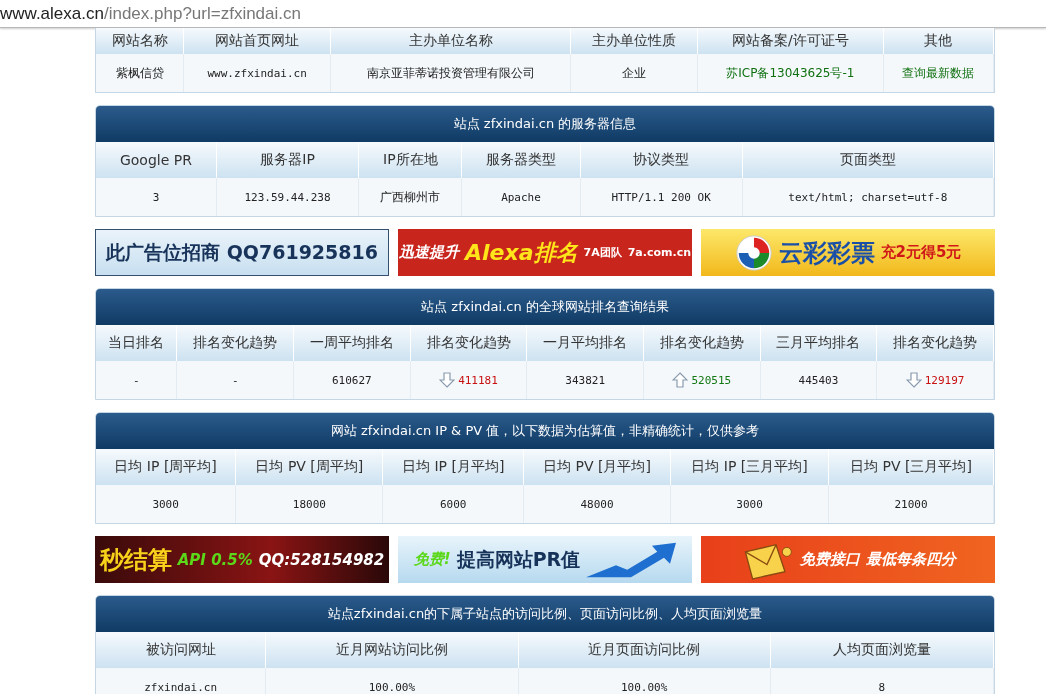 This screenshot has width=1046, height=694. Describe the element at coordinates (410, 159) in the screenshot. I see `column-header: IP所在地` at that location.